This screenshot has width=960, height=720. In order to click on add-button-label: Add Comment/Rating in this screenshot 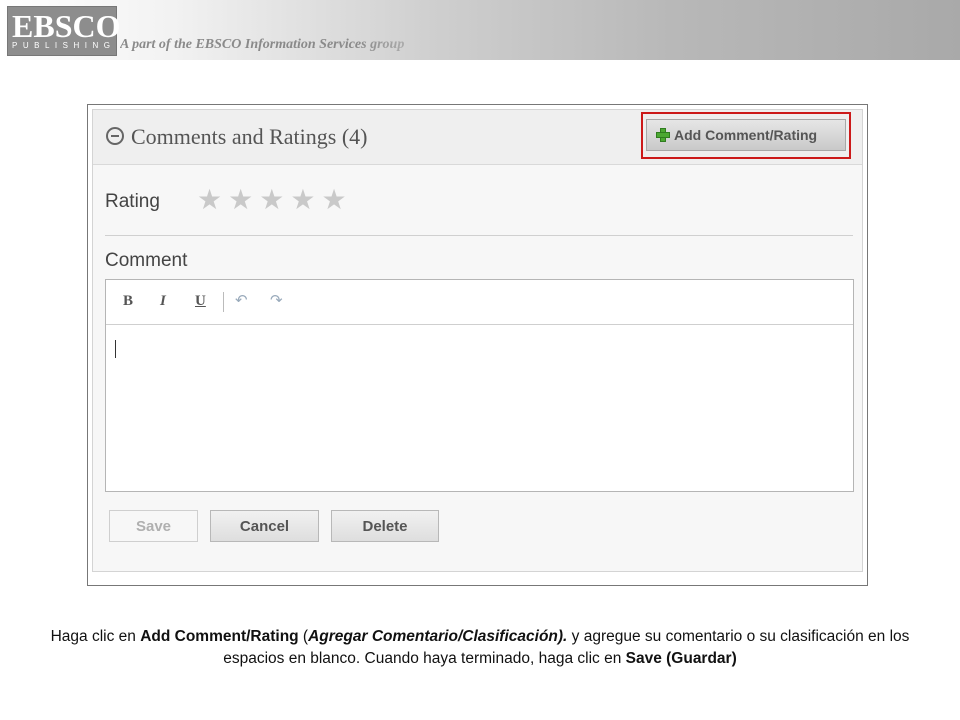, I will do `click(746, 135)`.